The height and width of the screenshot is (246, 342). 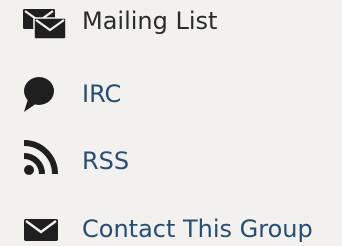 What do you see at coordinates (45, 94) in the screenshot?
I see `speech-bubble-icon` at bounding box center [45, 94].